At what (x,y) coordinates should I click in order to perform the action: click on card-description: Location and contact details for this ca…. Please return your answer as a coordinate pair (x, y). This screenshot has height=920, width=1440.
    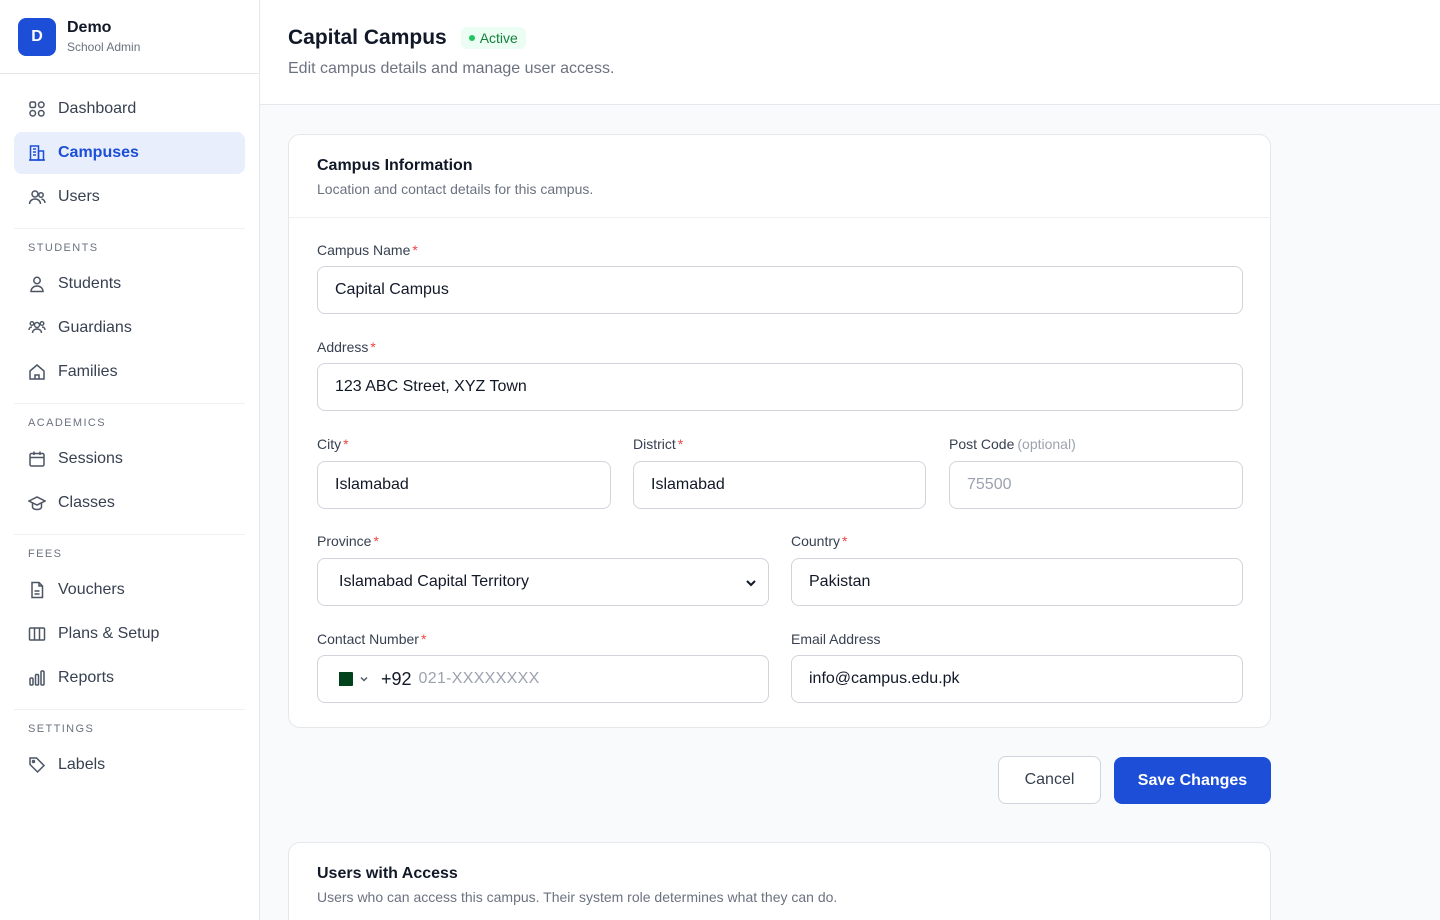
    Looking at the image, I should click on (455, 189).